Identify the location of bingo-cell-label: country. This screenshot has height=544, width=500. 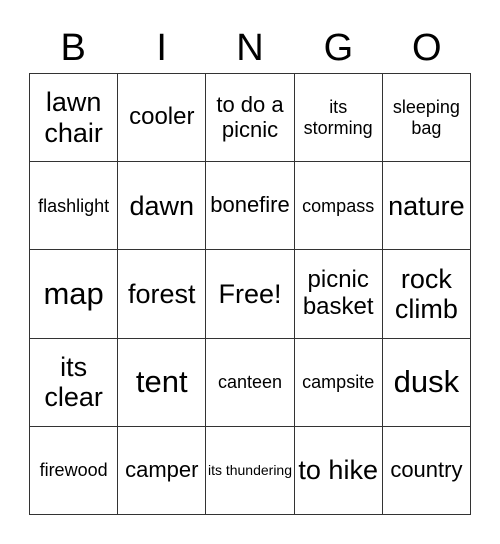
(426, 470).